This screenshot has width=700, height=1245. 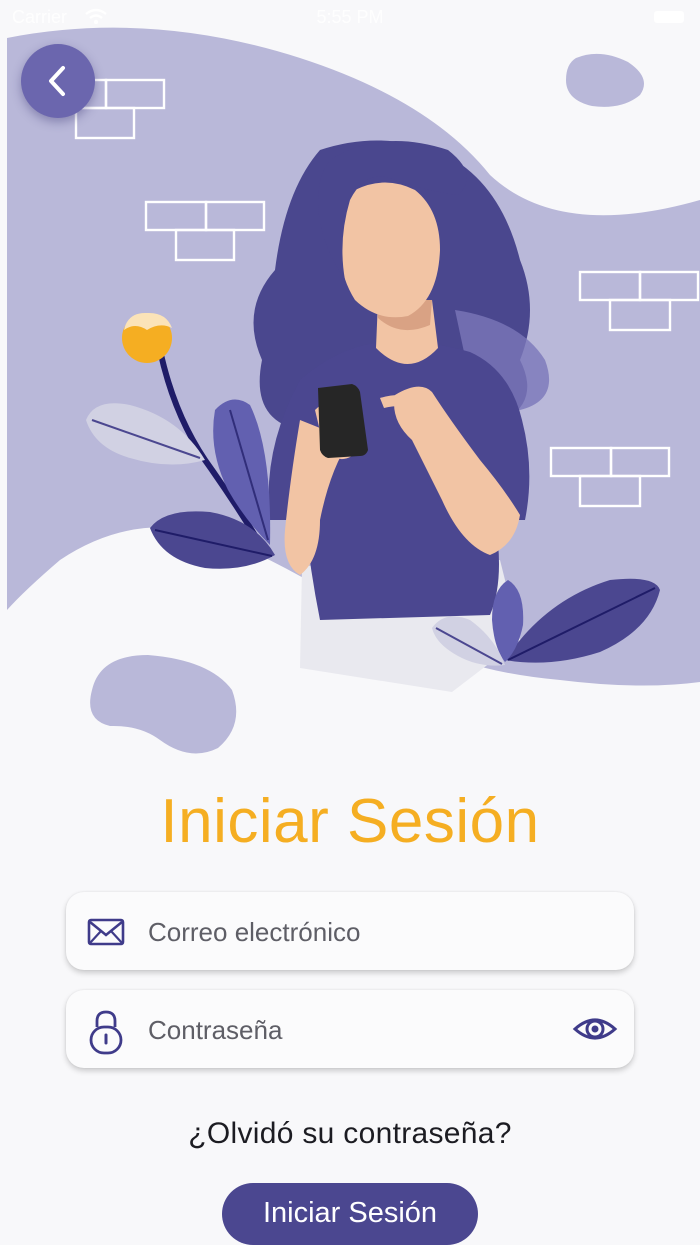 I want to click on page-title: Iniciar Sesión, so click(x=350, y=821).